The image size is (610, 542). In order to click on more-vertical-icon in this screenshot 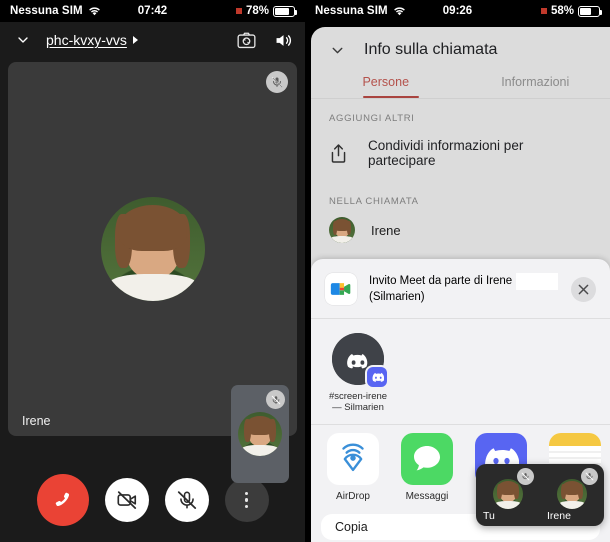, I will do `click(246, 500)`.